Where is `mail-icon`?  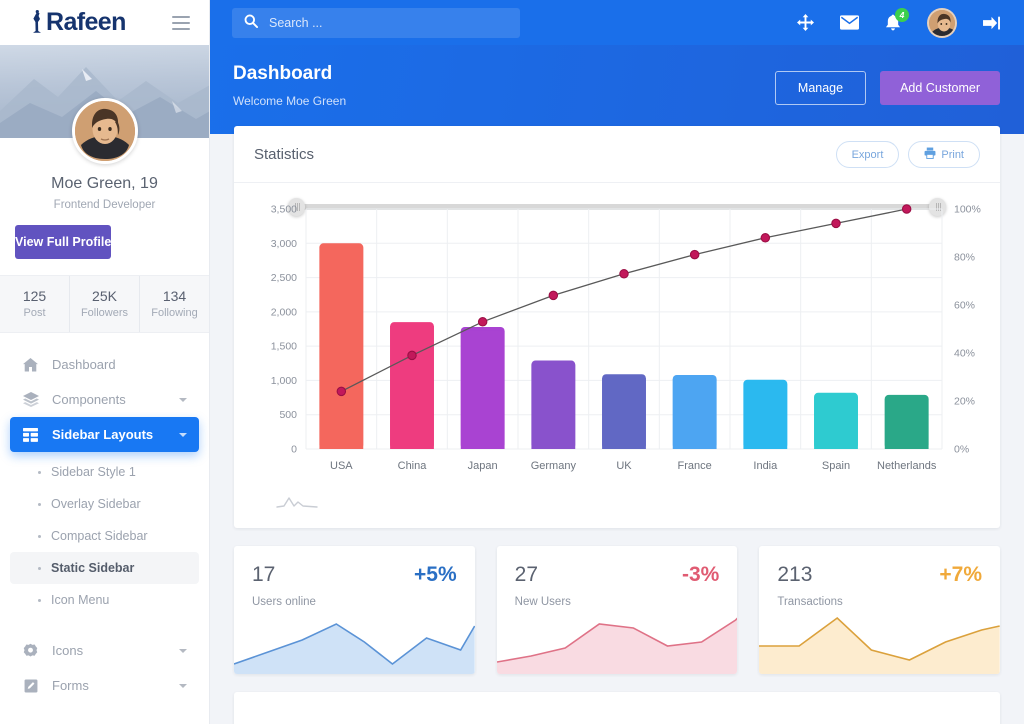
mail-icon is located at coordinates (849, 22).